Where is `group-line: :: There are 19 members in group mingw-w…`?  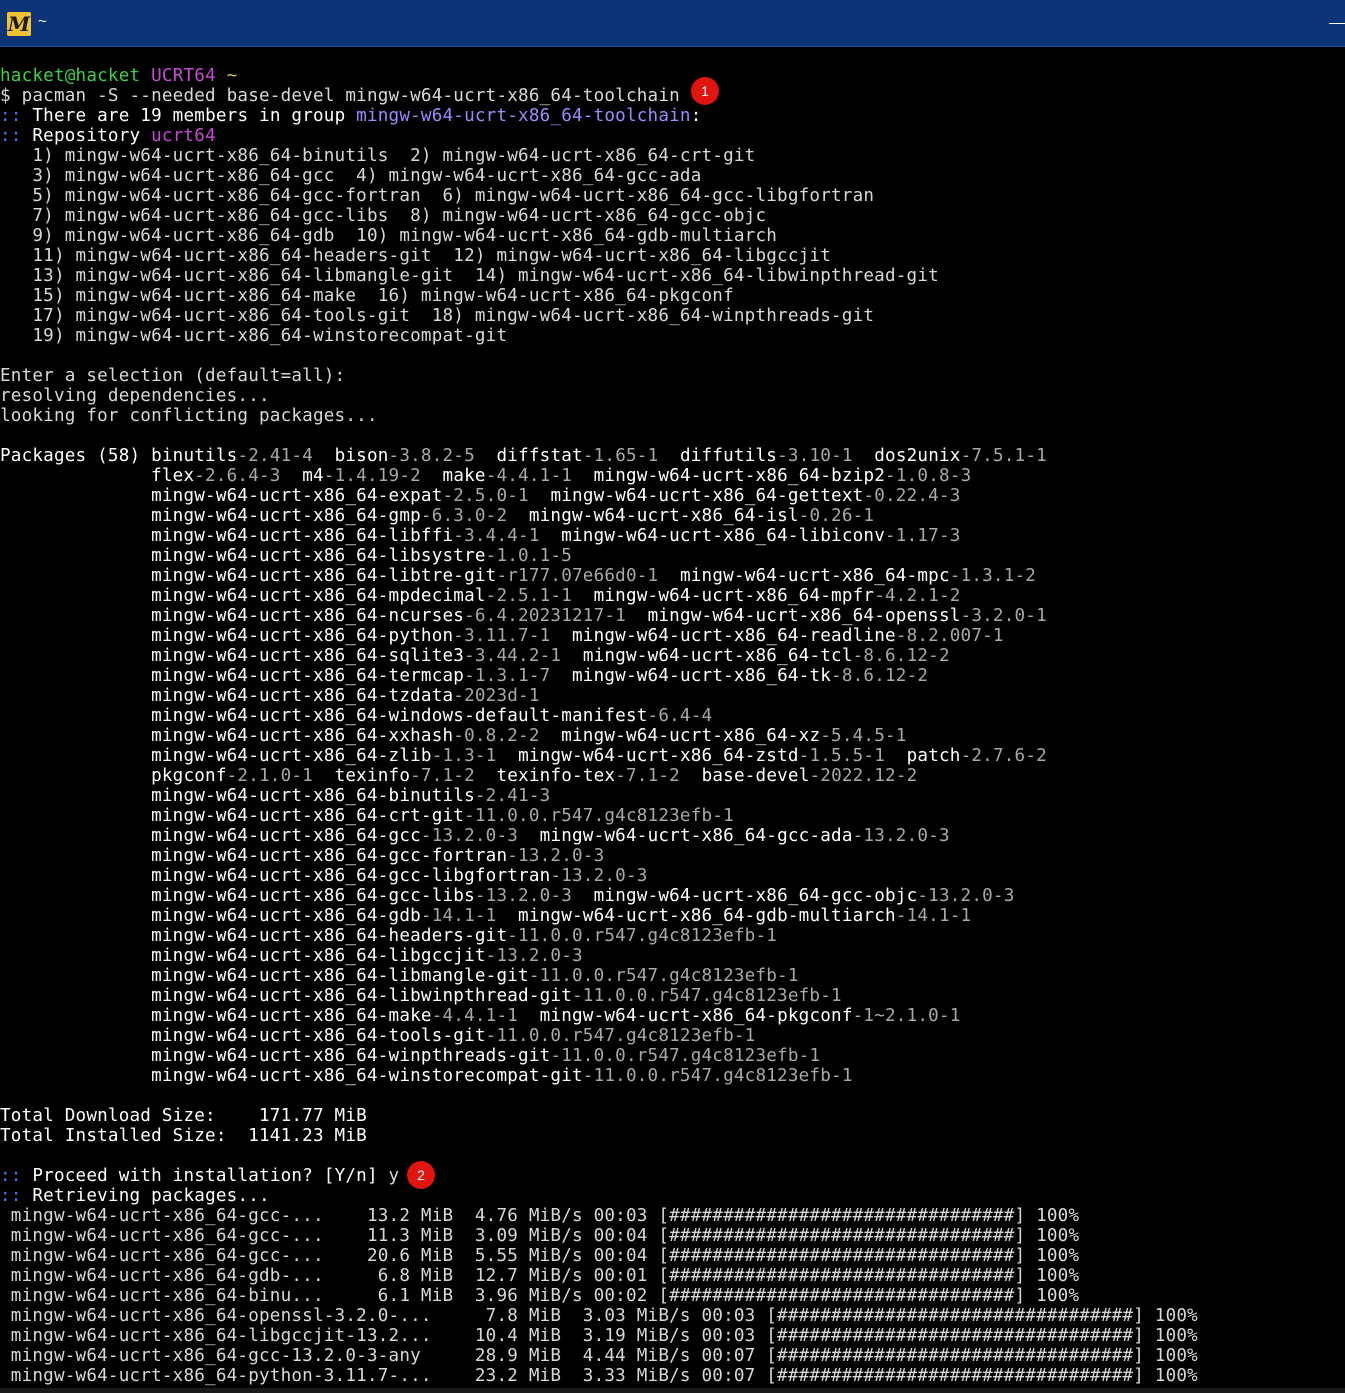
group-line: :: There are 19 members in group mingw-w… is located at coordinates (351, 116).